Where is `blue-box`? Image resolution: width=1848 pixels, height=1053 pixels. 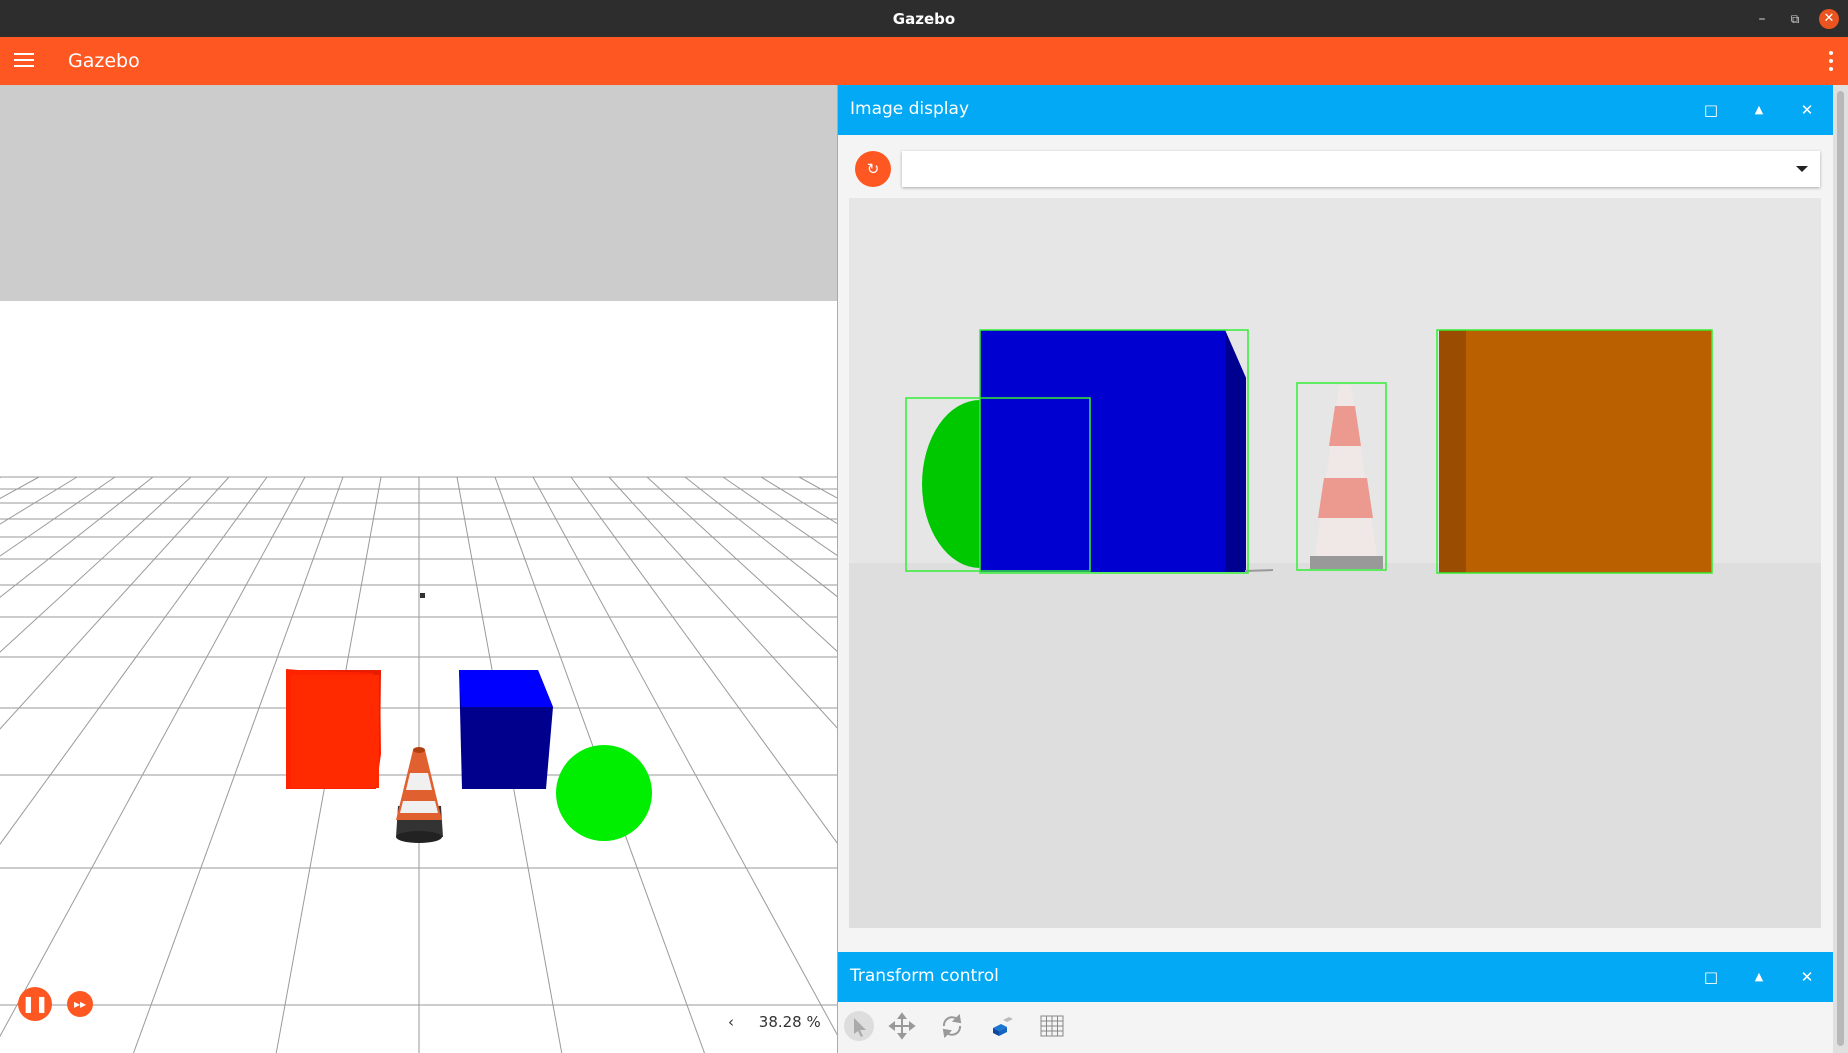
blue-box is located at coordinates (506, 729).